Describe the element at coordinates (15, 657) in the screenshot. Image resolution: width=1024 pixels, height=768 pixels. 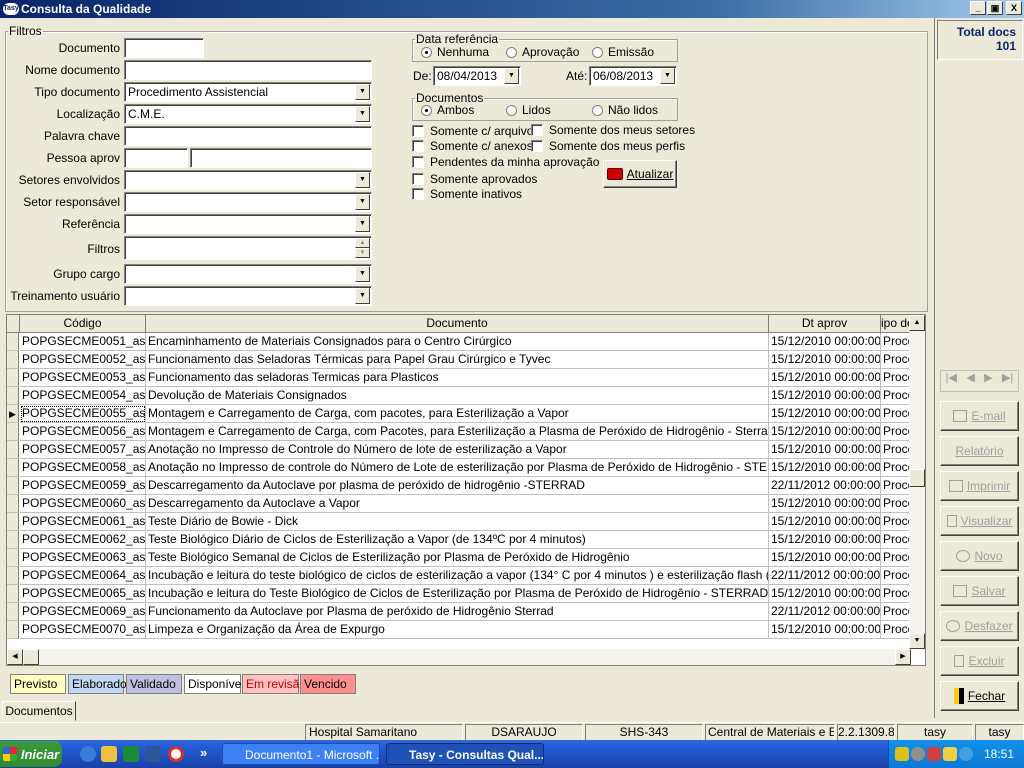
I see `scroll-left-icon: ◀` at that location.